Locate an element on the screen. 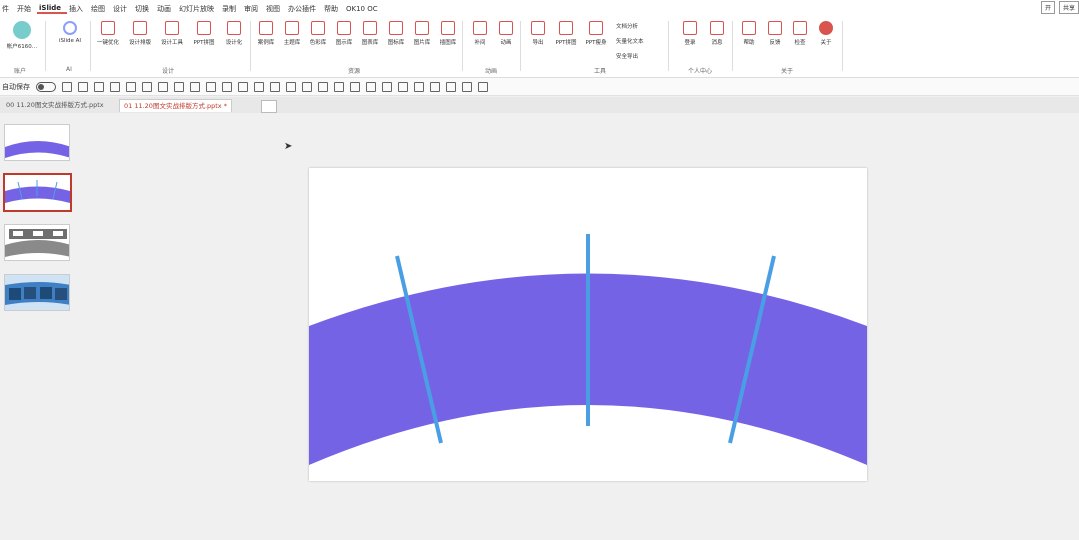 This screenshot has height=540, width=1079. open-button: 开 is located at coordinates (1047, 7).